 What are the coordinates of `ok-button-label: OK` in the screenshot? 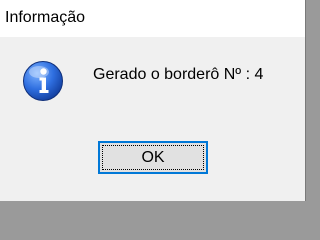 It's located at (153, 157).